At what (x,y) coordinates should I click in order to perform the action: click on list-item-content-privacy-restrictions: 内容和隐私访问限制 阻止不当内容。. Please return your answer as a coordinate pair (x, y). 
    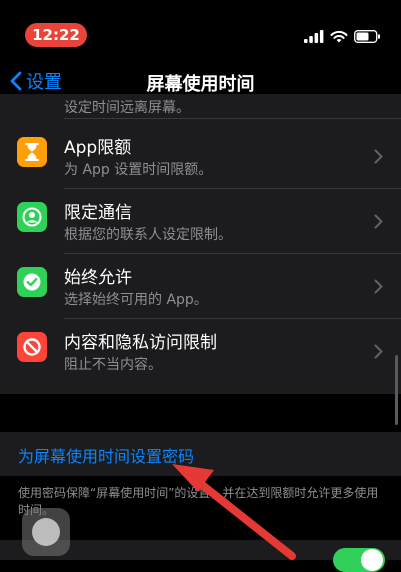
    Looking at the image, I should click on (200, 351).